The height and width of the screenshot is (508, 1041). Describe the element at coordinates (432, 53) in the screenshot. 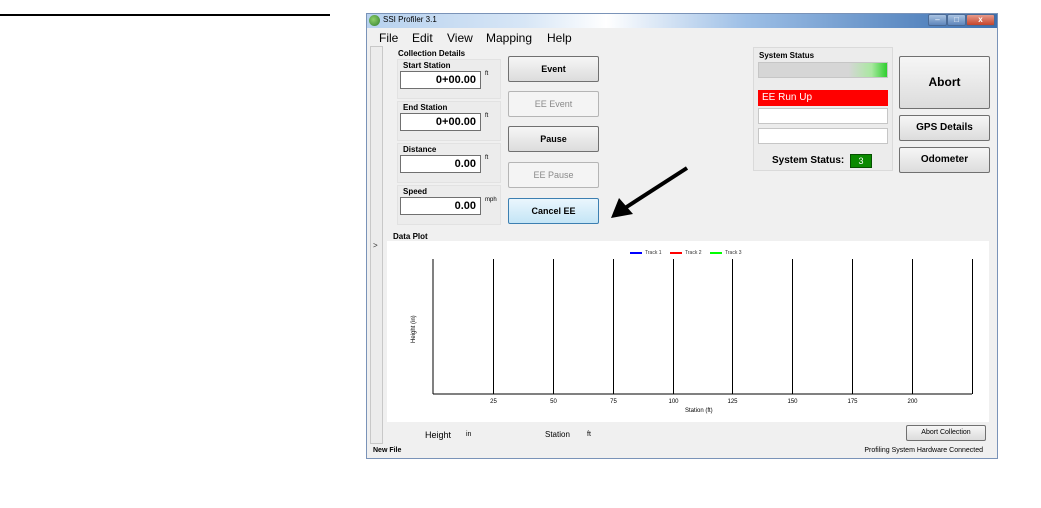

I see `collection-details-title: Collection Details` at that location.